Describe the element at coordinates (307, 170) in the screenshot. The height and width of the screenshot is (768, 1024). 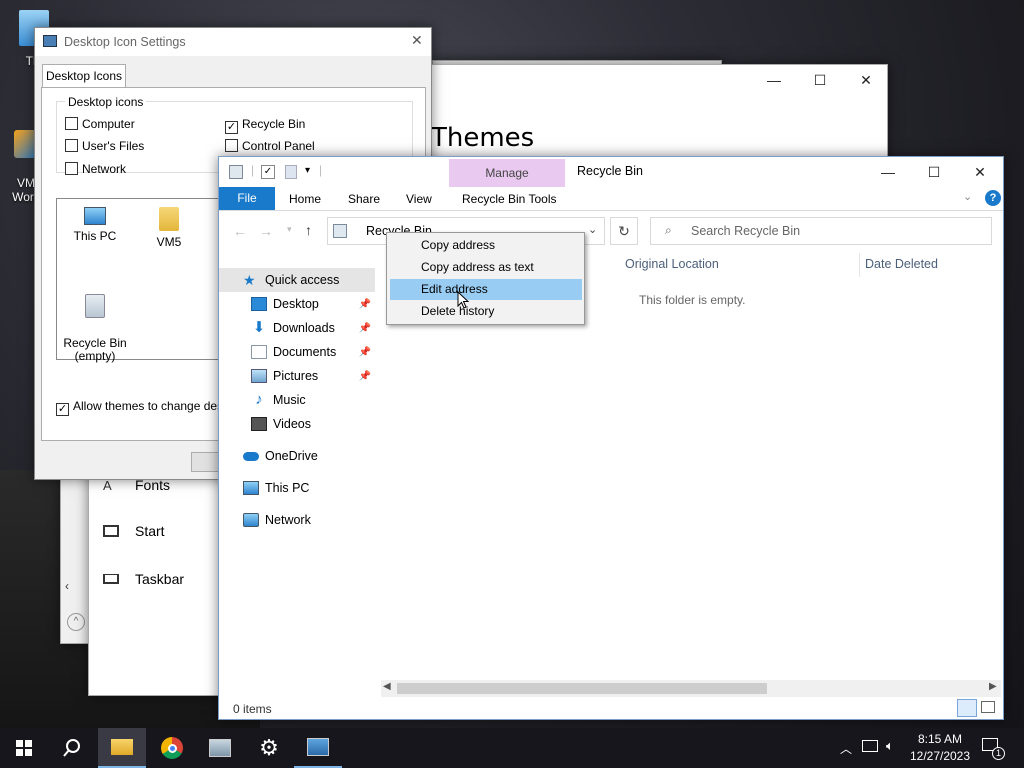
I see `chevron-down-icon: ▾` at that location.